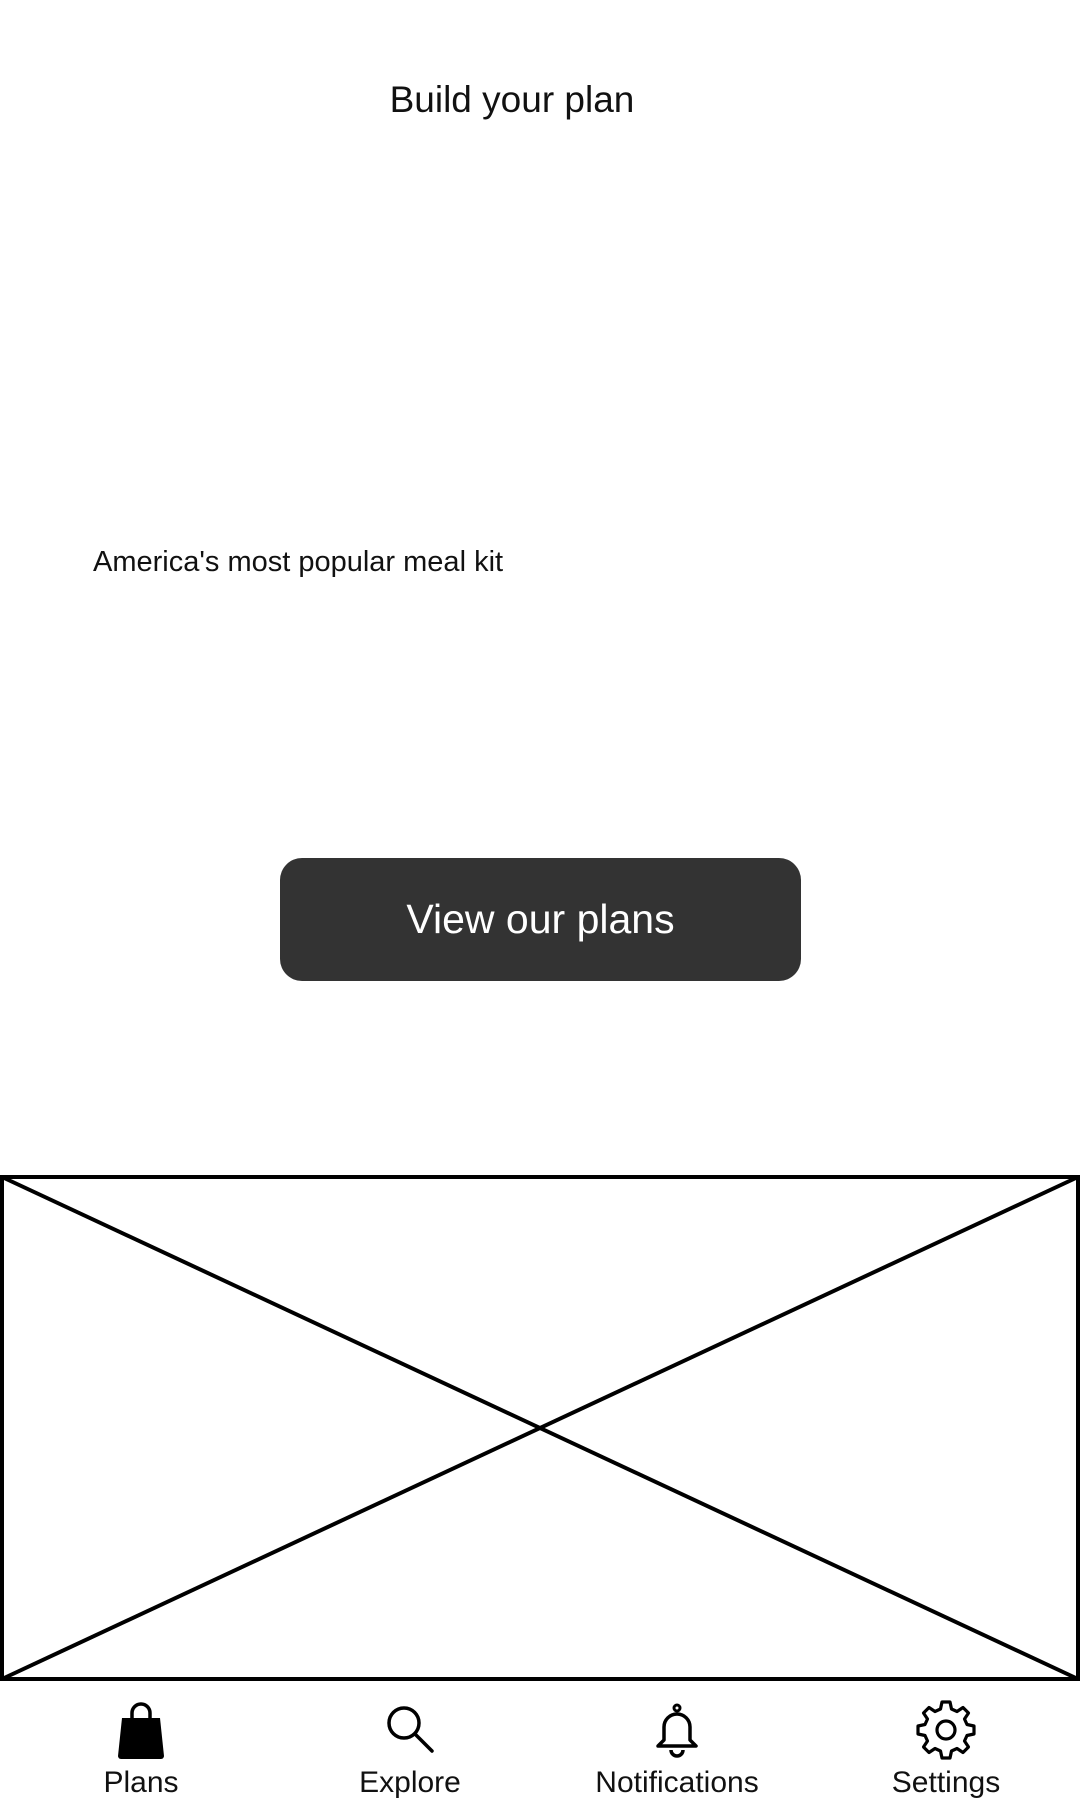 Image resolution: width=1080 pixels, height=1800 pixels. I want to click on bottom-tab-bar: Plans Explore Notifications Settings, so click(540, 1746).